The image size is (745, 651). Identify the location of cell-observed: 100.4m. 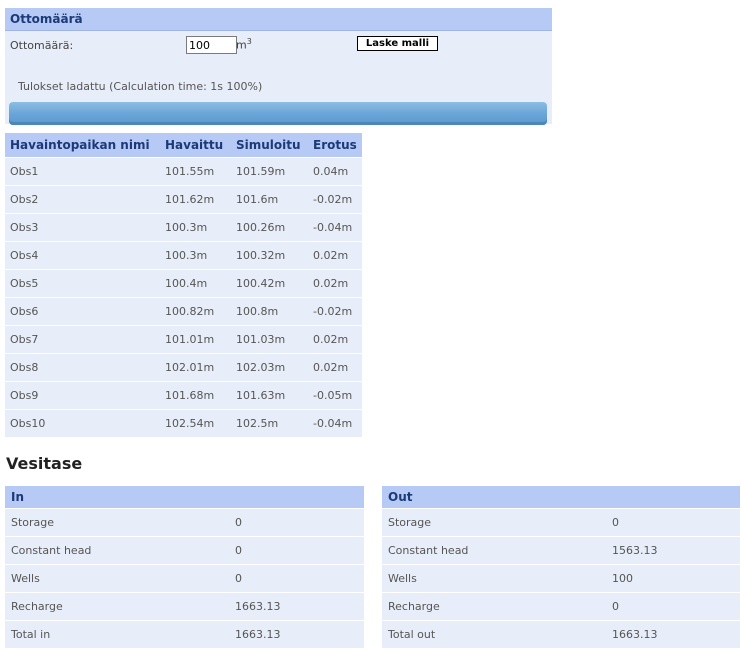
(195, 283).